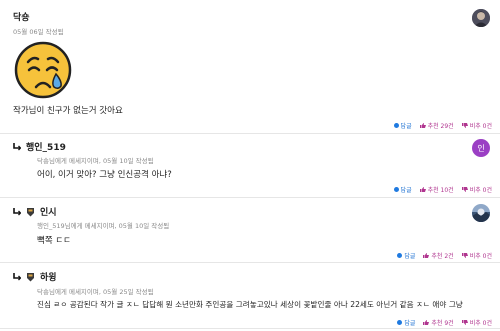 This screenshot has width=500, height=331. Describe the element at coordinates (21, 16) in the screenshot. I see `comment-author: 닥숑` at that location.